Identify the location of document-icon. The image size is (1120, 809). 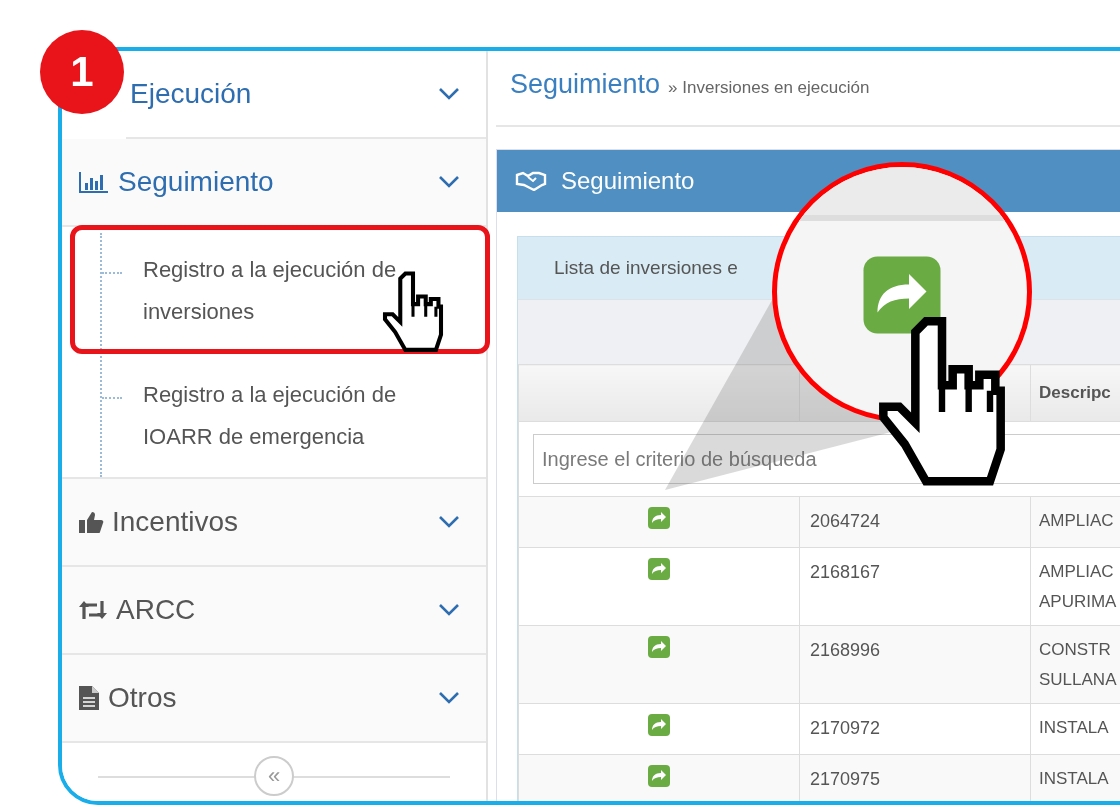
(89, 698).